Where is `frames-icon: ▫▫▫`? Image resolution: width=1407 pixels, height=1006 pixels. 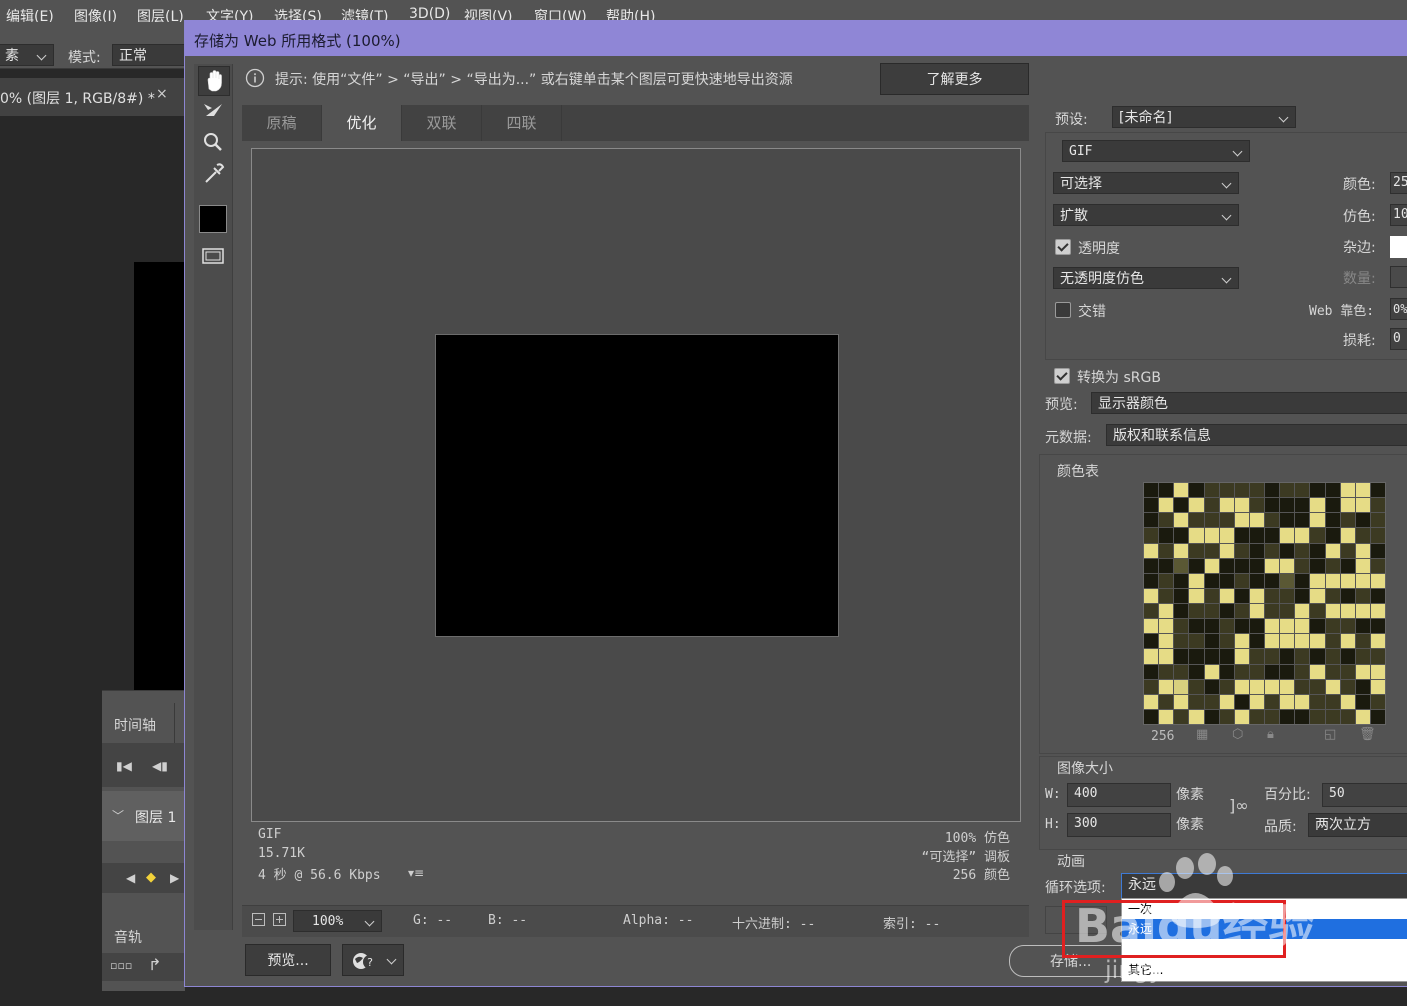
frames-icon: ▫▫▫ is located at coordinates (121, 965).